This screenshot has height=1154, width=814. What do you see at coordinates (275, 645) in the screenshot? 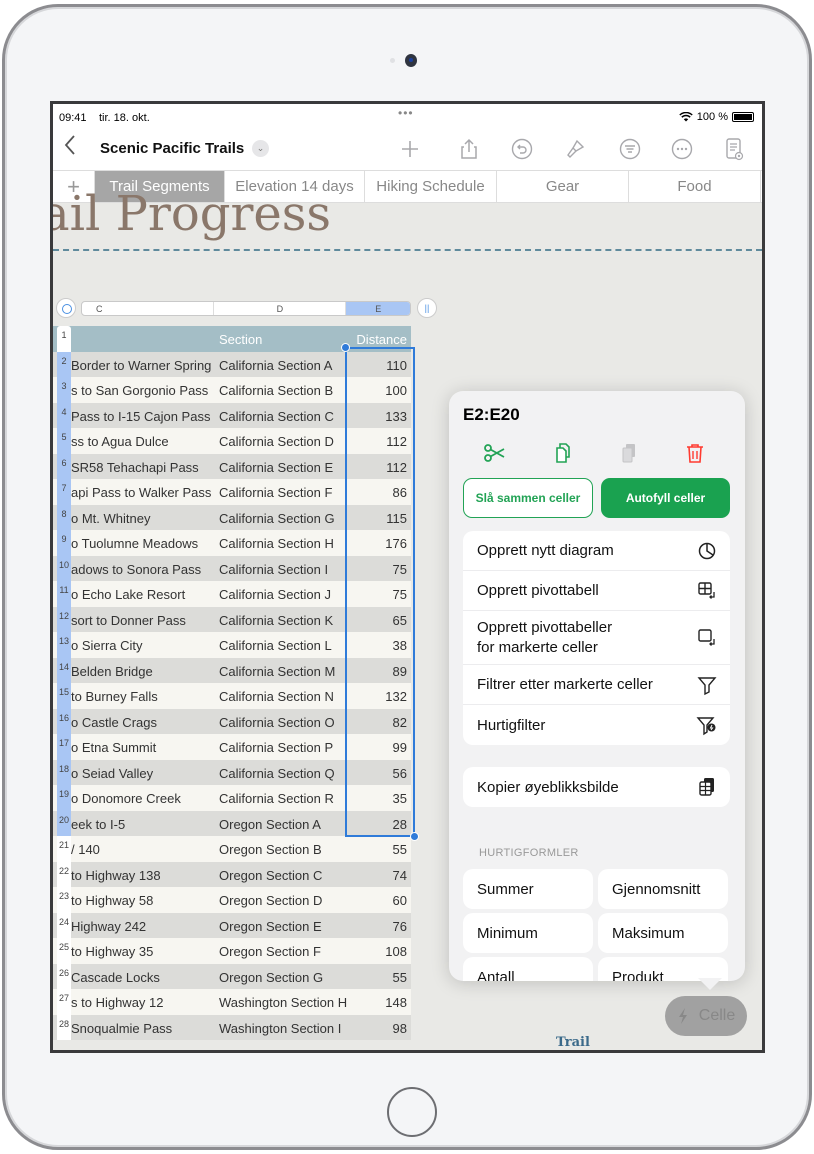
I see `cell-section: California Section L` at bounding box center [275, 645].